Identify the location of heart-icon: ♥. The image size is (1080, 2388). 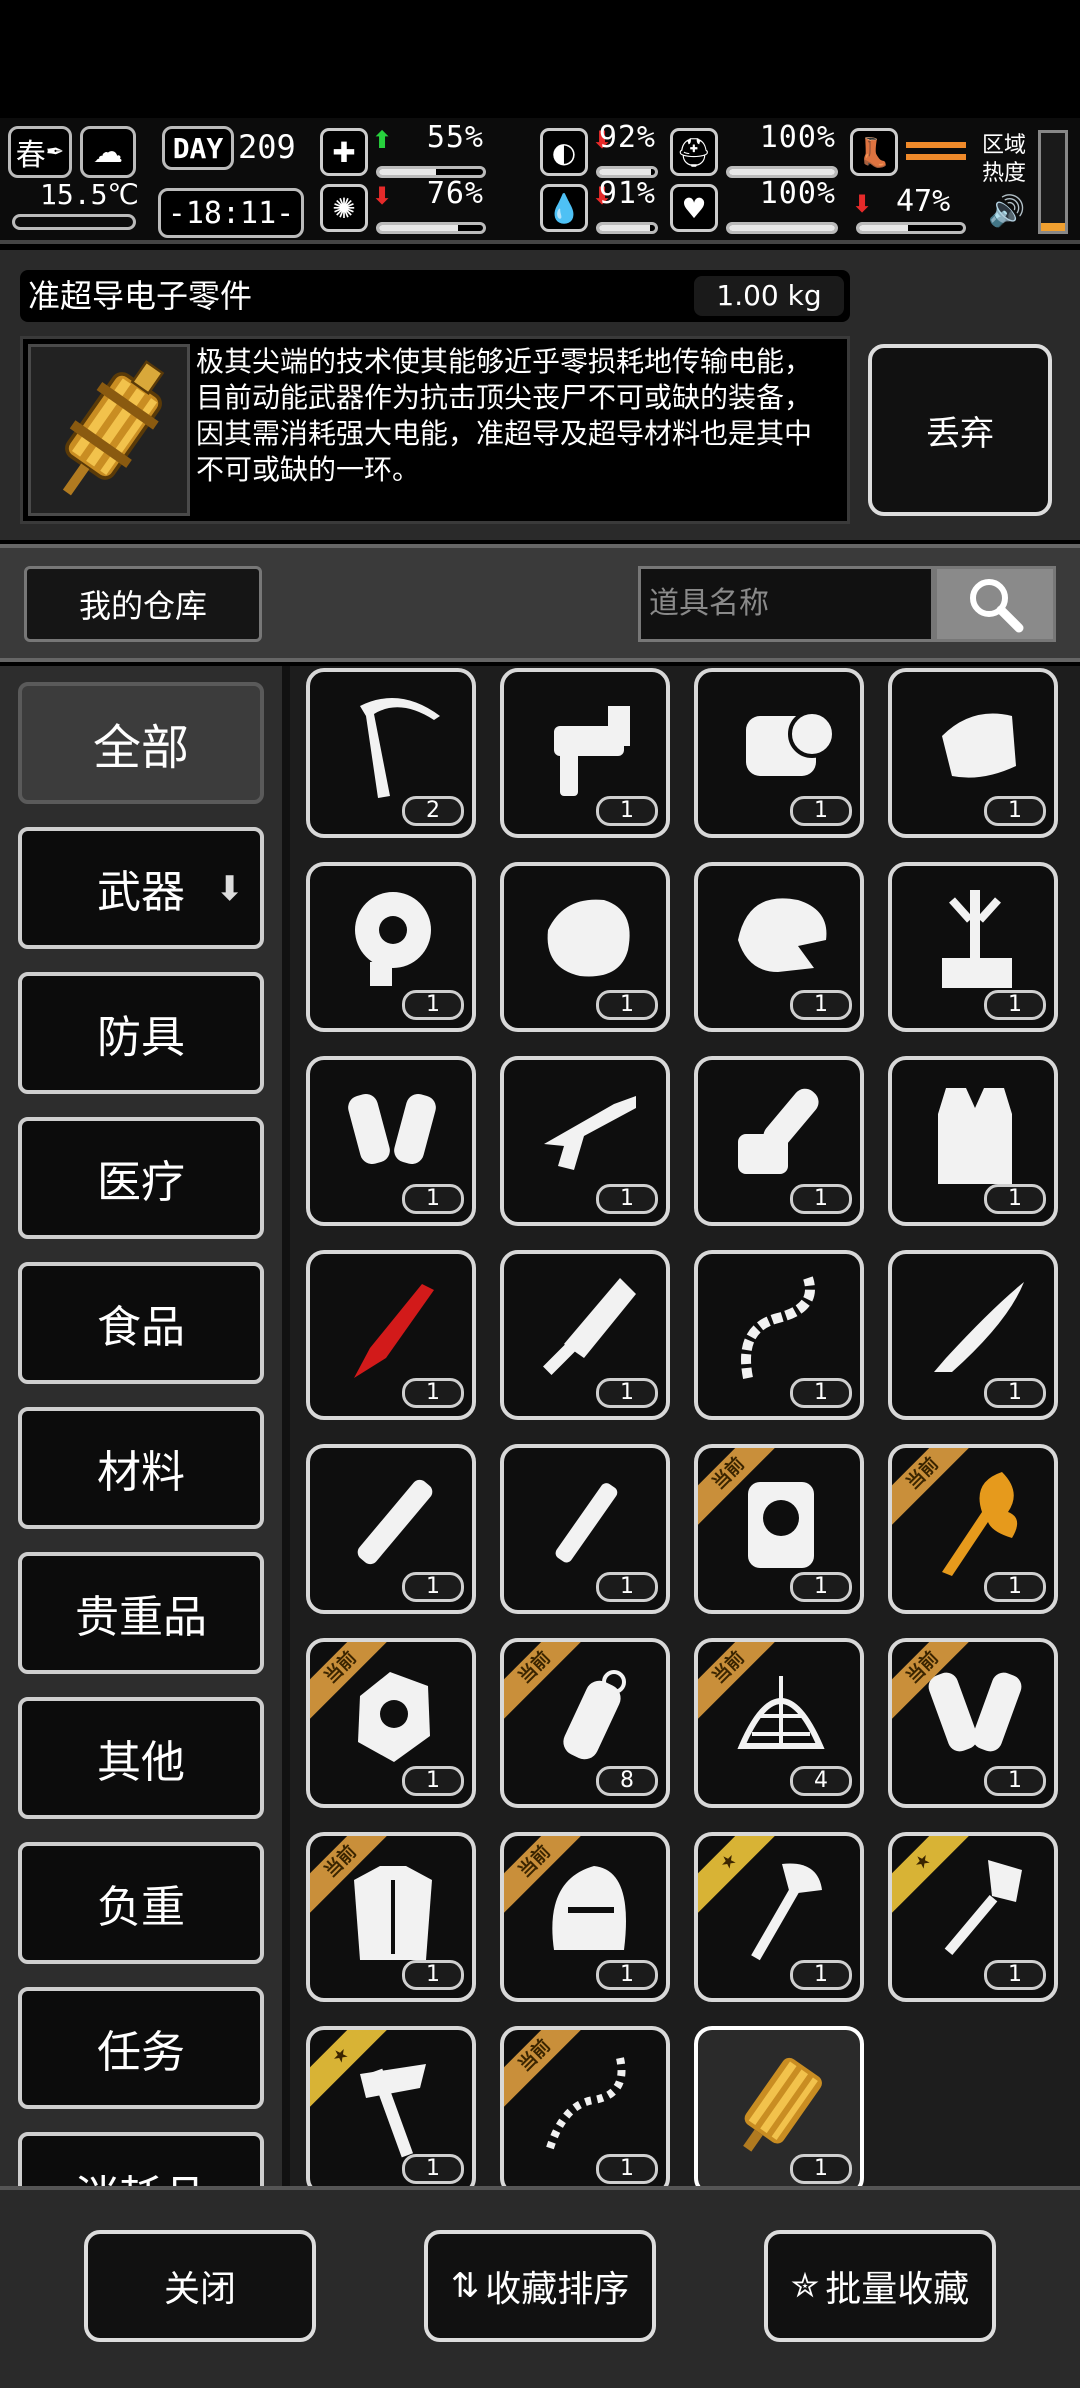
(694, 208).